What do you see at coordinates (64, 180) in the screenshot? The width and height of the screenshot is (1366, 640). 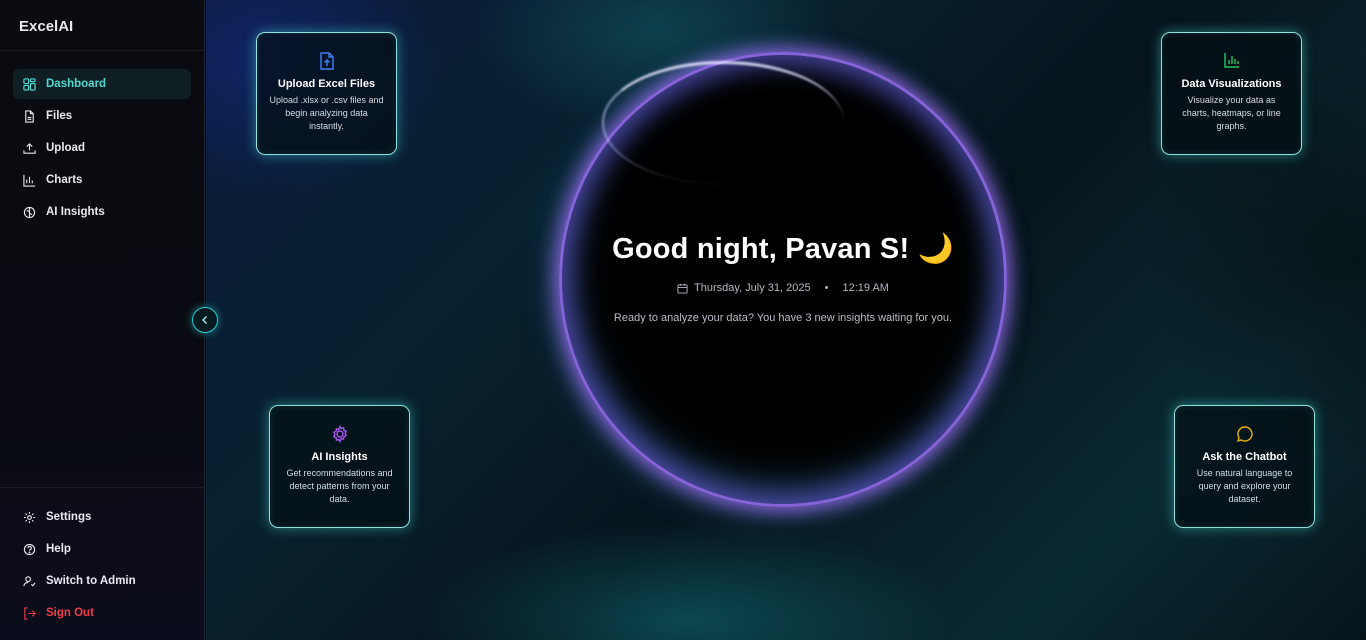 I see `sidebar-item-label: Charts` at bounding box center [64, 180].